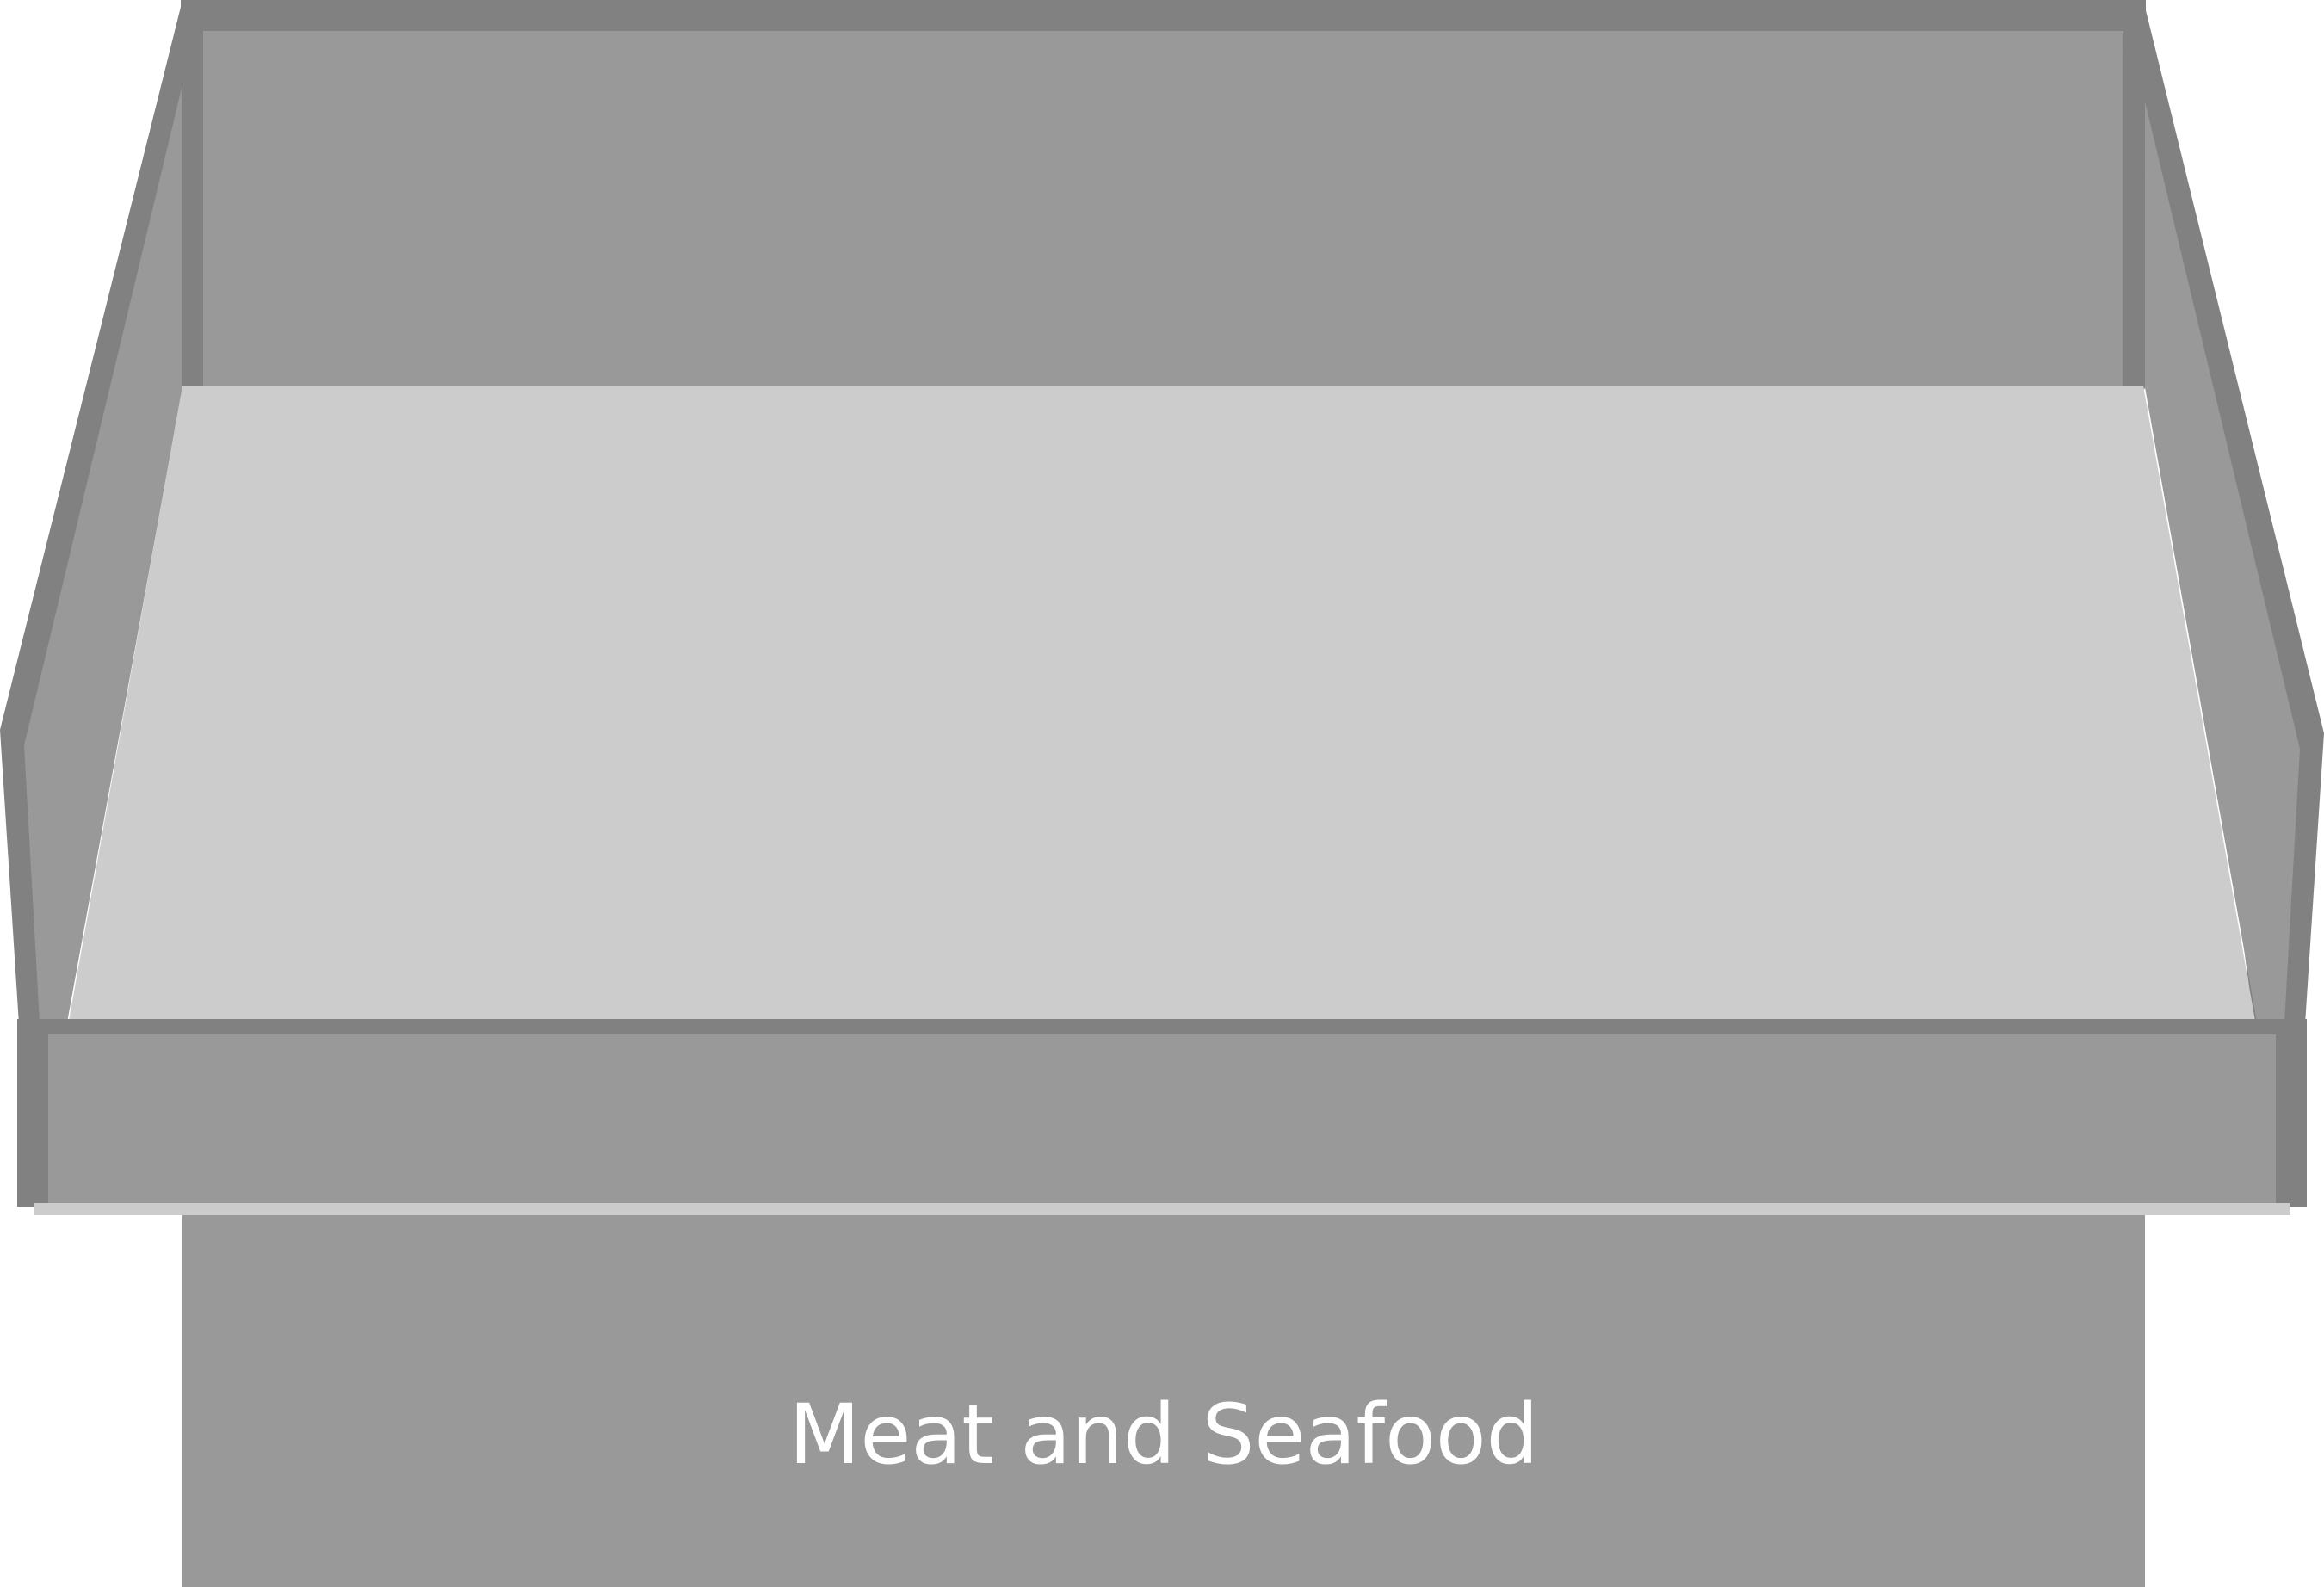 Image resolution: width=2324 pixels, height=1587 pixels. Describe the element at coordinates (1162, 1118) in the screenshot. I see `case-front-rail-panel` at that location.